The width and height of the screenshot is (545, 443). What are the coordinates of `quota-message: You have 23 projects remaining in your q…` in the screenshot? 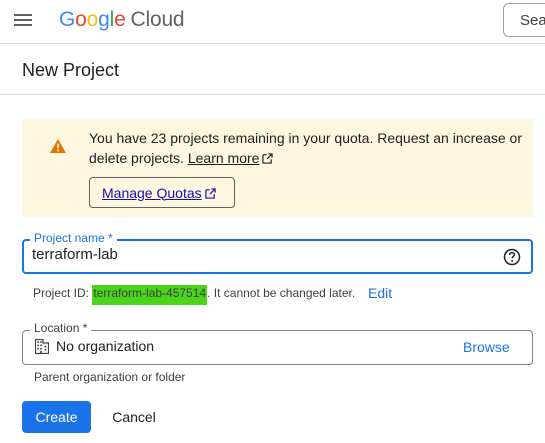 It's located at (309, 148).